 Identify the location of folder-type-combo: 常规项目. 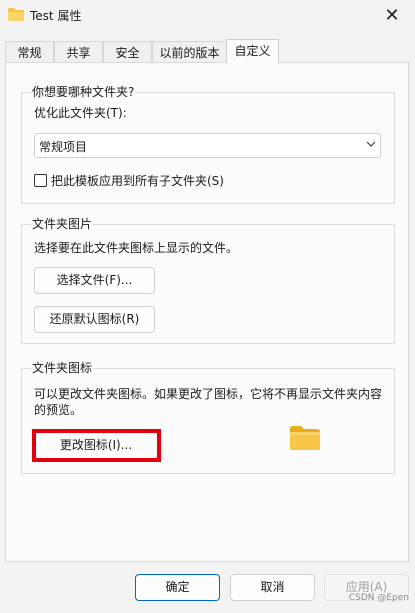
(207, 145).